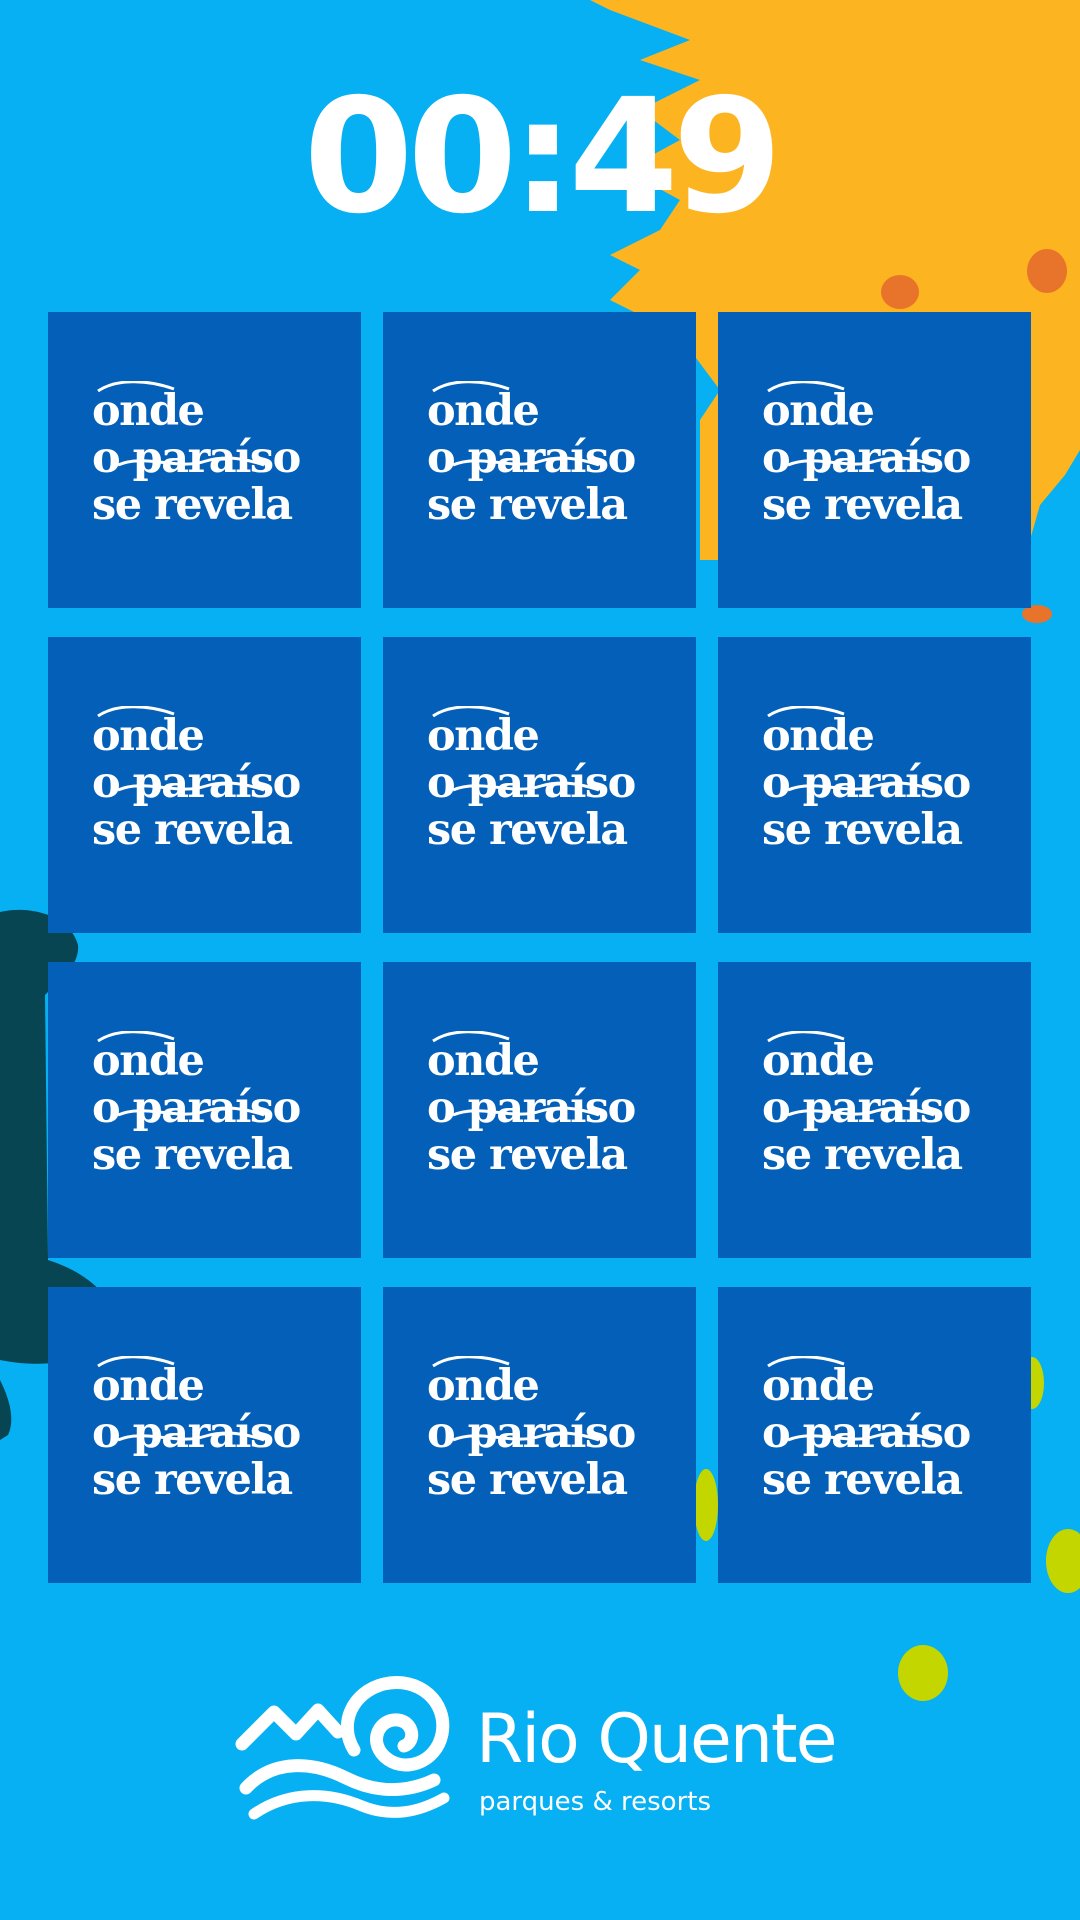  I want to click on rio-quente-logo-icon, so click(342, 1748).